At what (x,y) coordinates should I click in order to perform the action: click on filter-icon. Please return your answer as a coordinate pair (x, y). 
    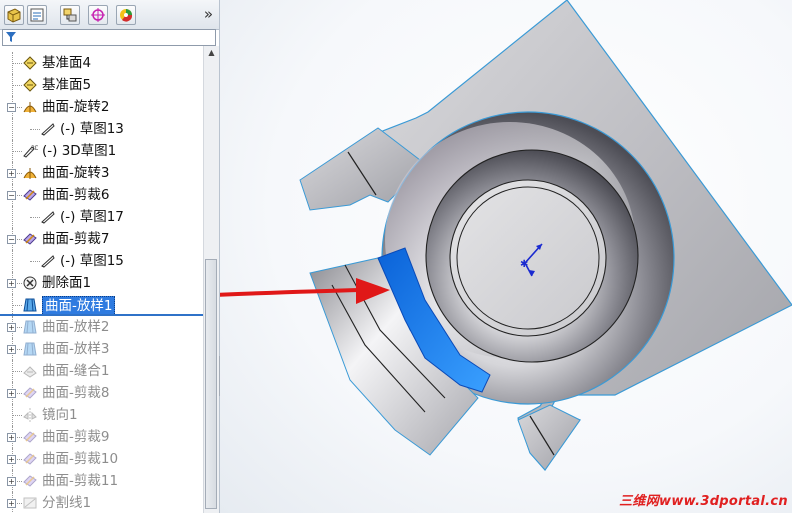
    Looking at the image, I should click on (11, 37).